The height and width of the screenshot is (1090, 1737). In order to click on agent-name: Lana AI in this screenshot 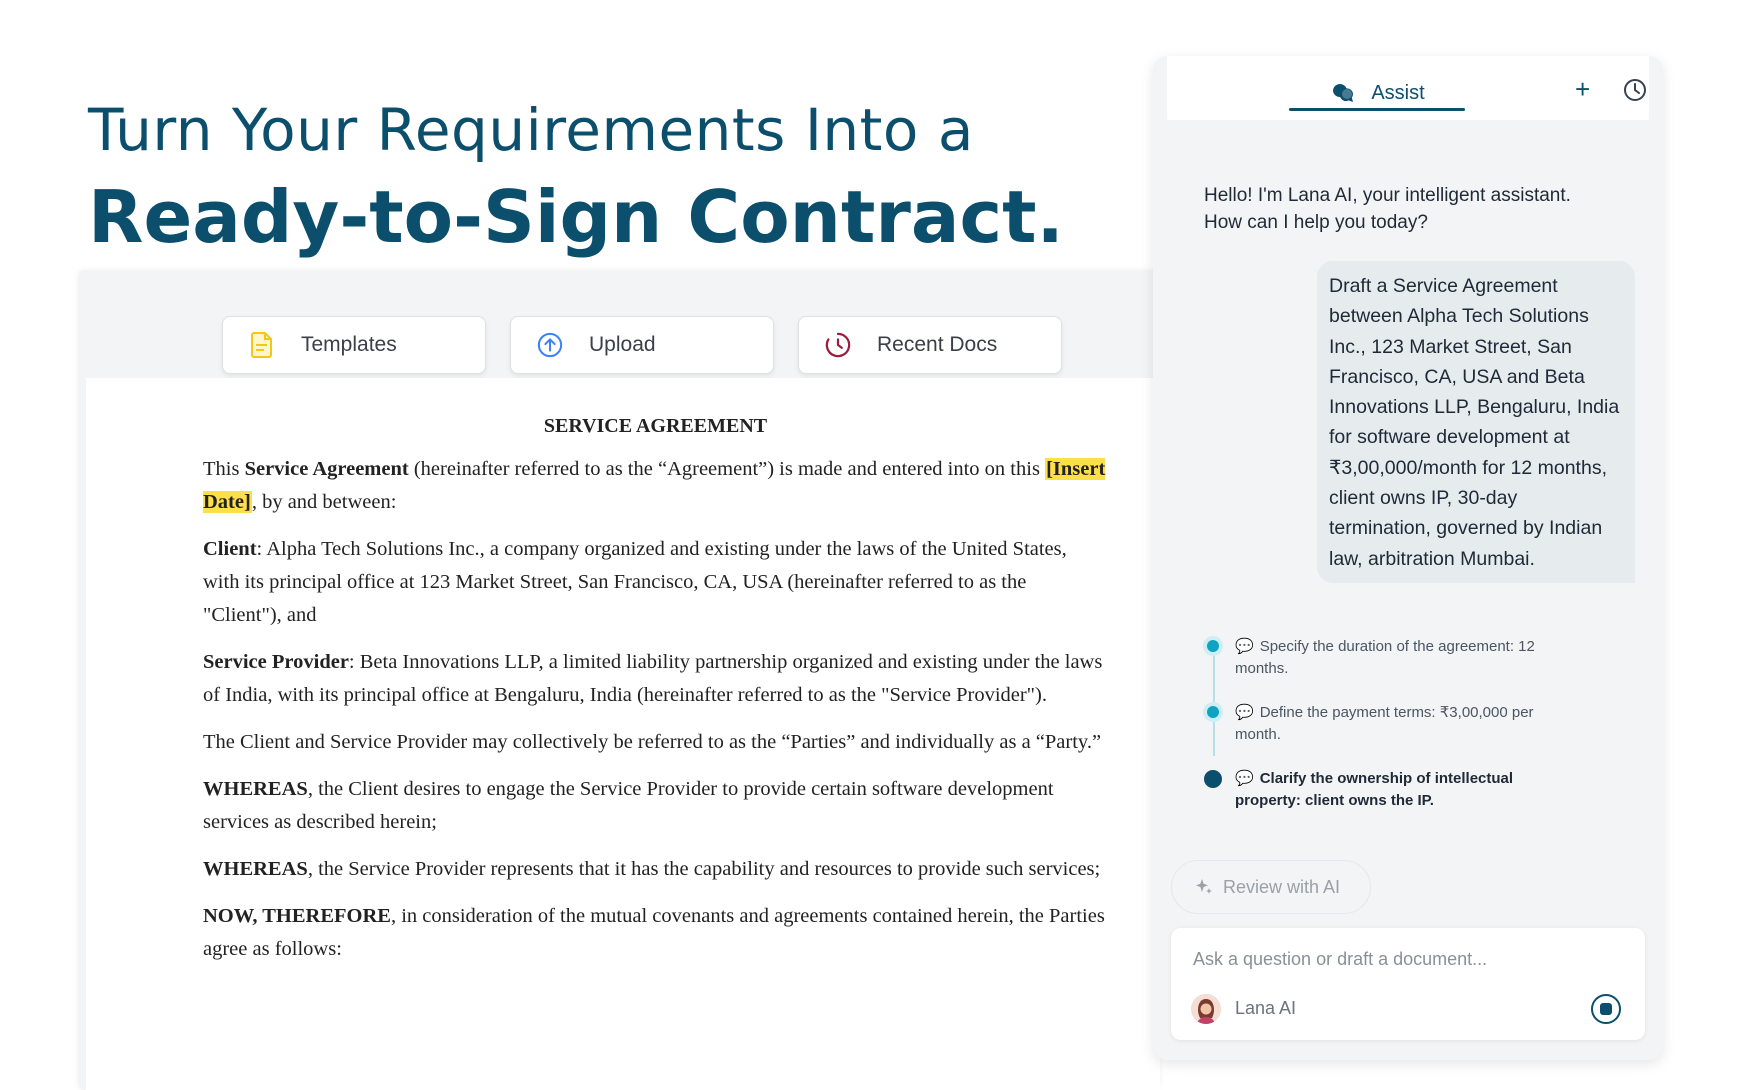, I will do `click(1266, 1008)`.